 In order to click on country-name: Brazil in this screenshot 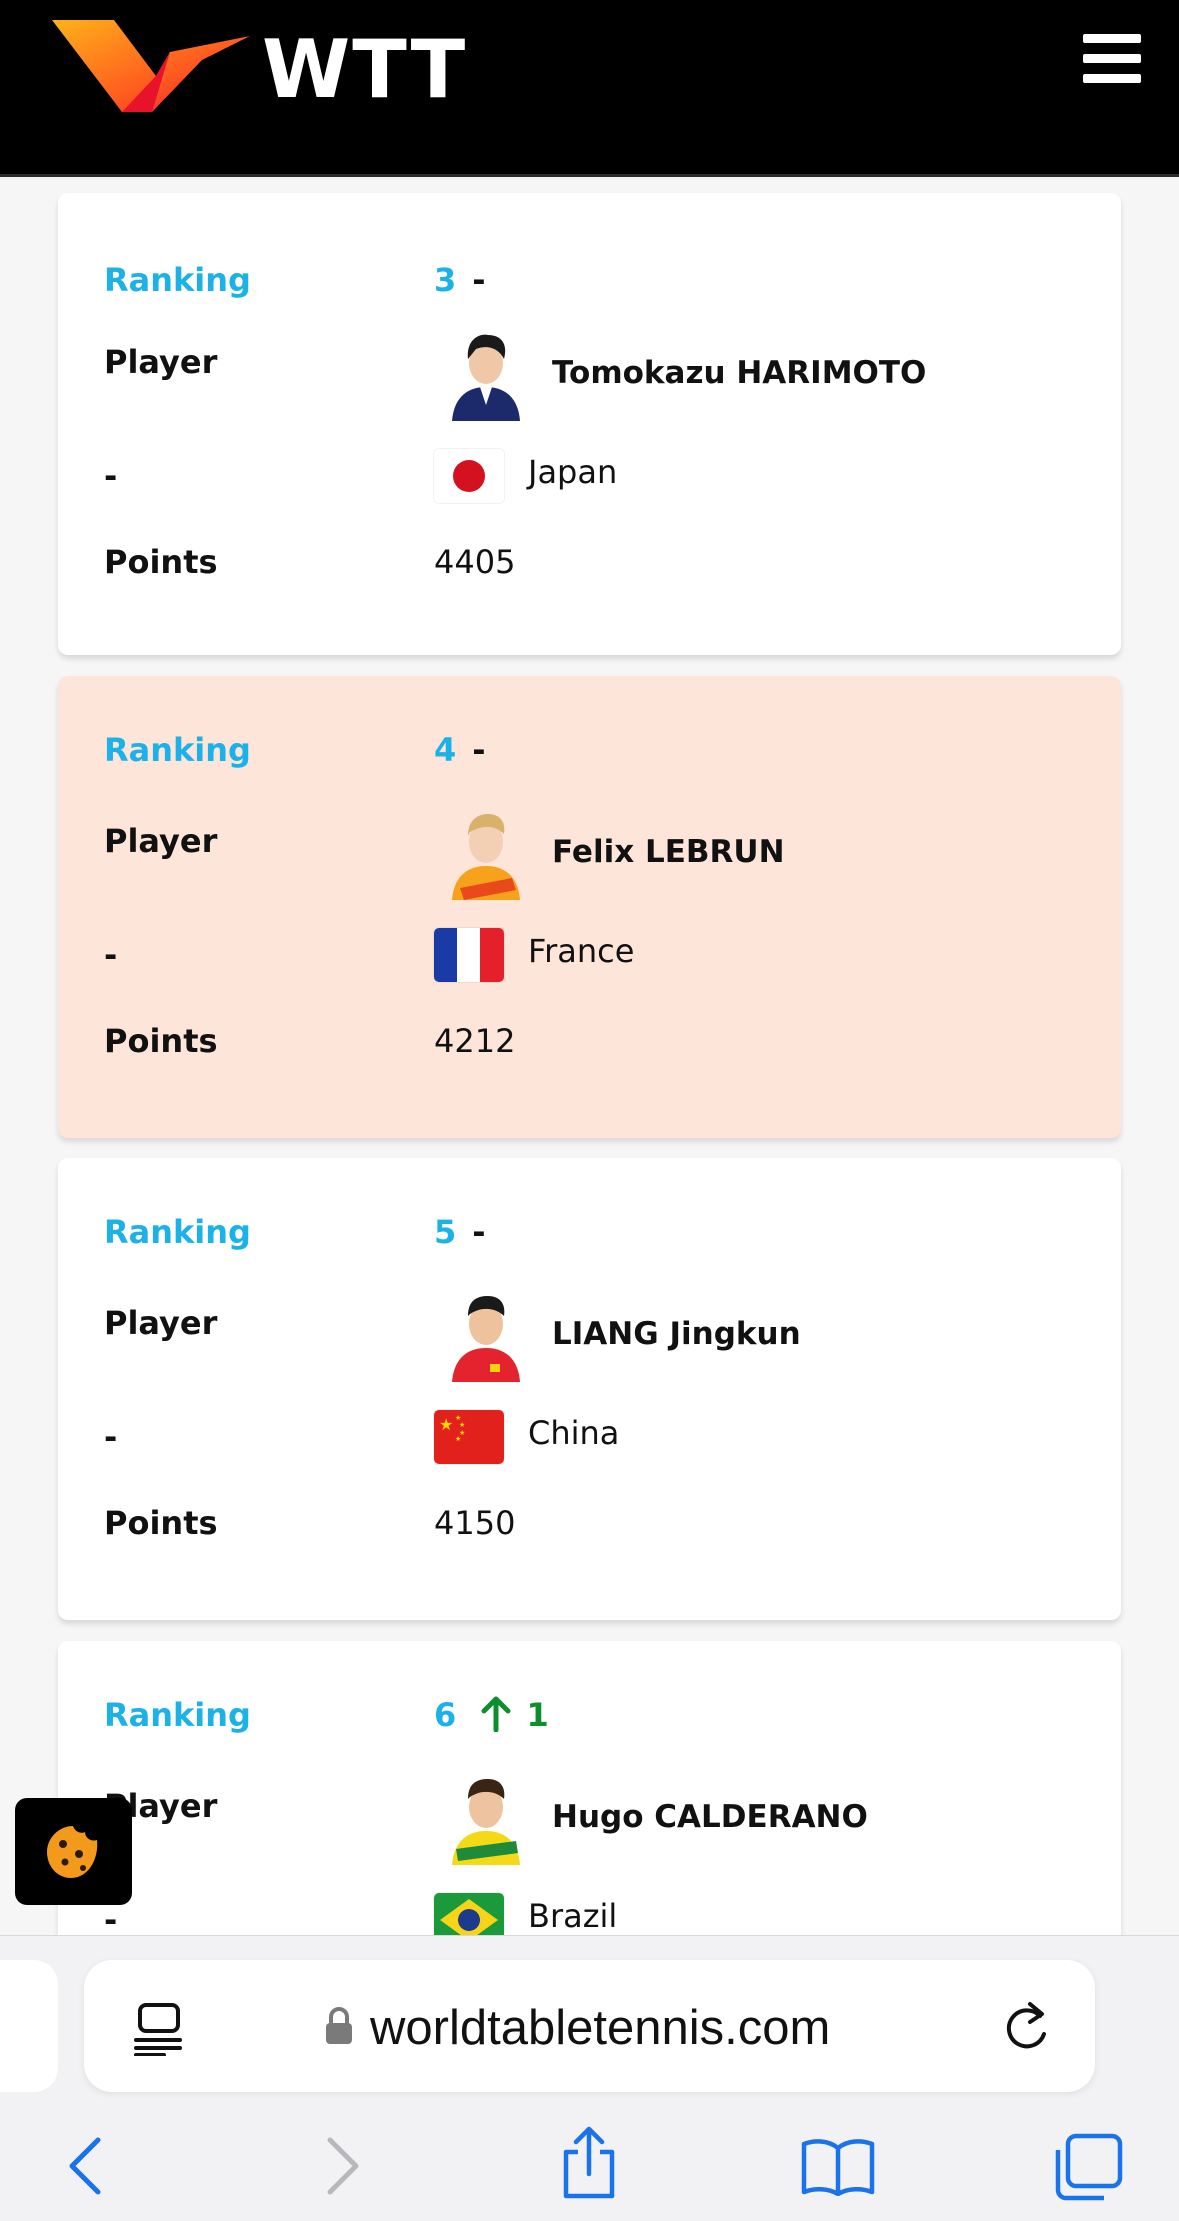, I will do `click(573, 1916)`.